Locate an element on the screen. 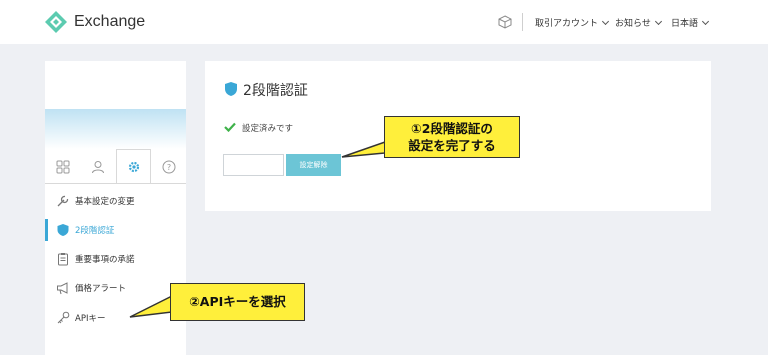 Image resolution: width=768 pixels, height=355 pixels. language-label: 日本語 is located at coordinates (685, 24).